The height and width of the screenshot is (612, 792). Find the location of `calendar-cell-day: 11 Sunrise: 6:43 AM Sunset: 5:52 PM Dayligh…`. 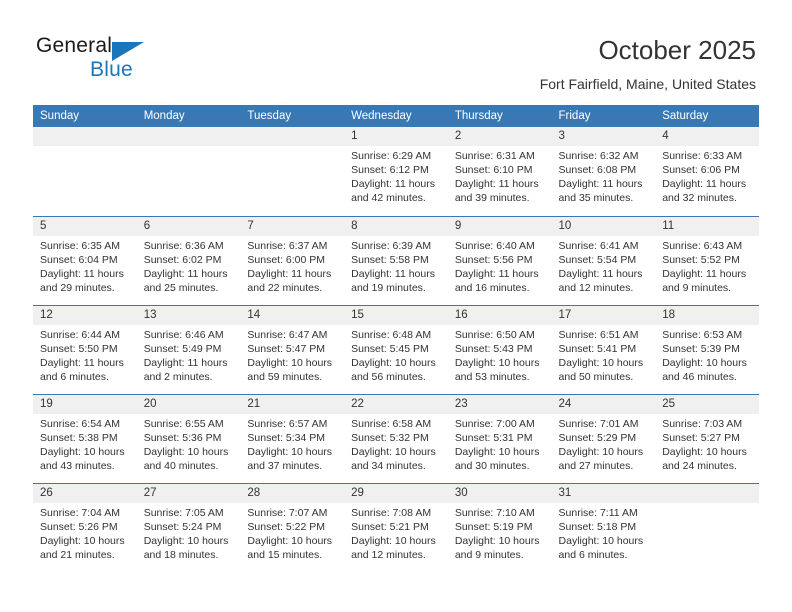

calendar-cell-day: 11 Sunrise: 6:43 AM Sunset: 5:52 PM Dayligh… is located at coordinates (707, 260).